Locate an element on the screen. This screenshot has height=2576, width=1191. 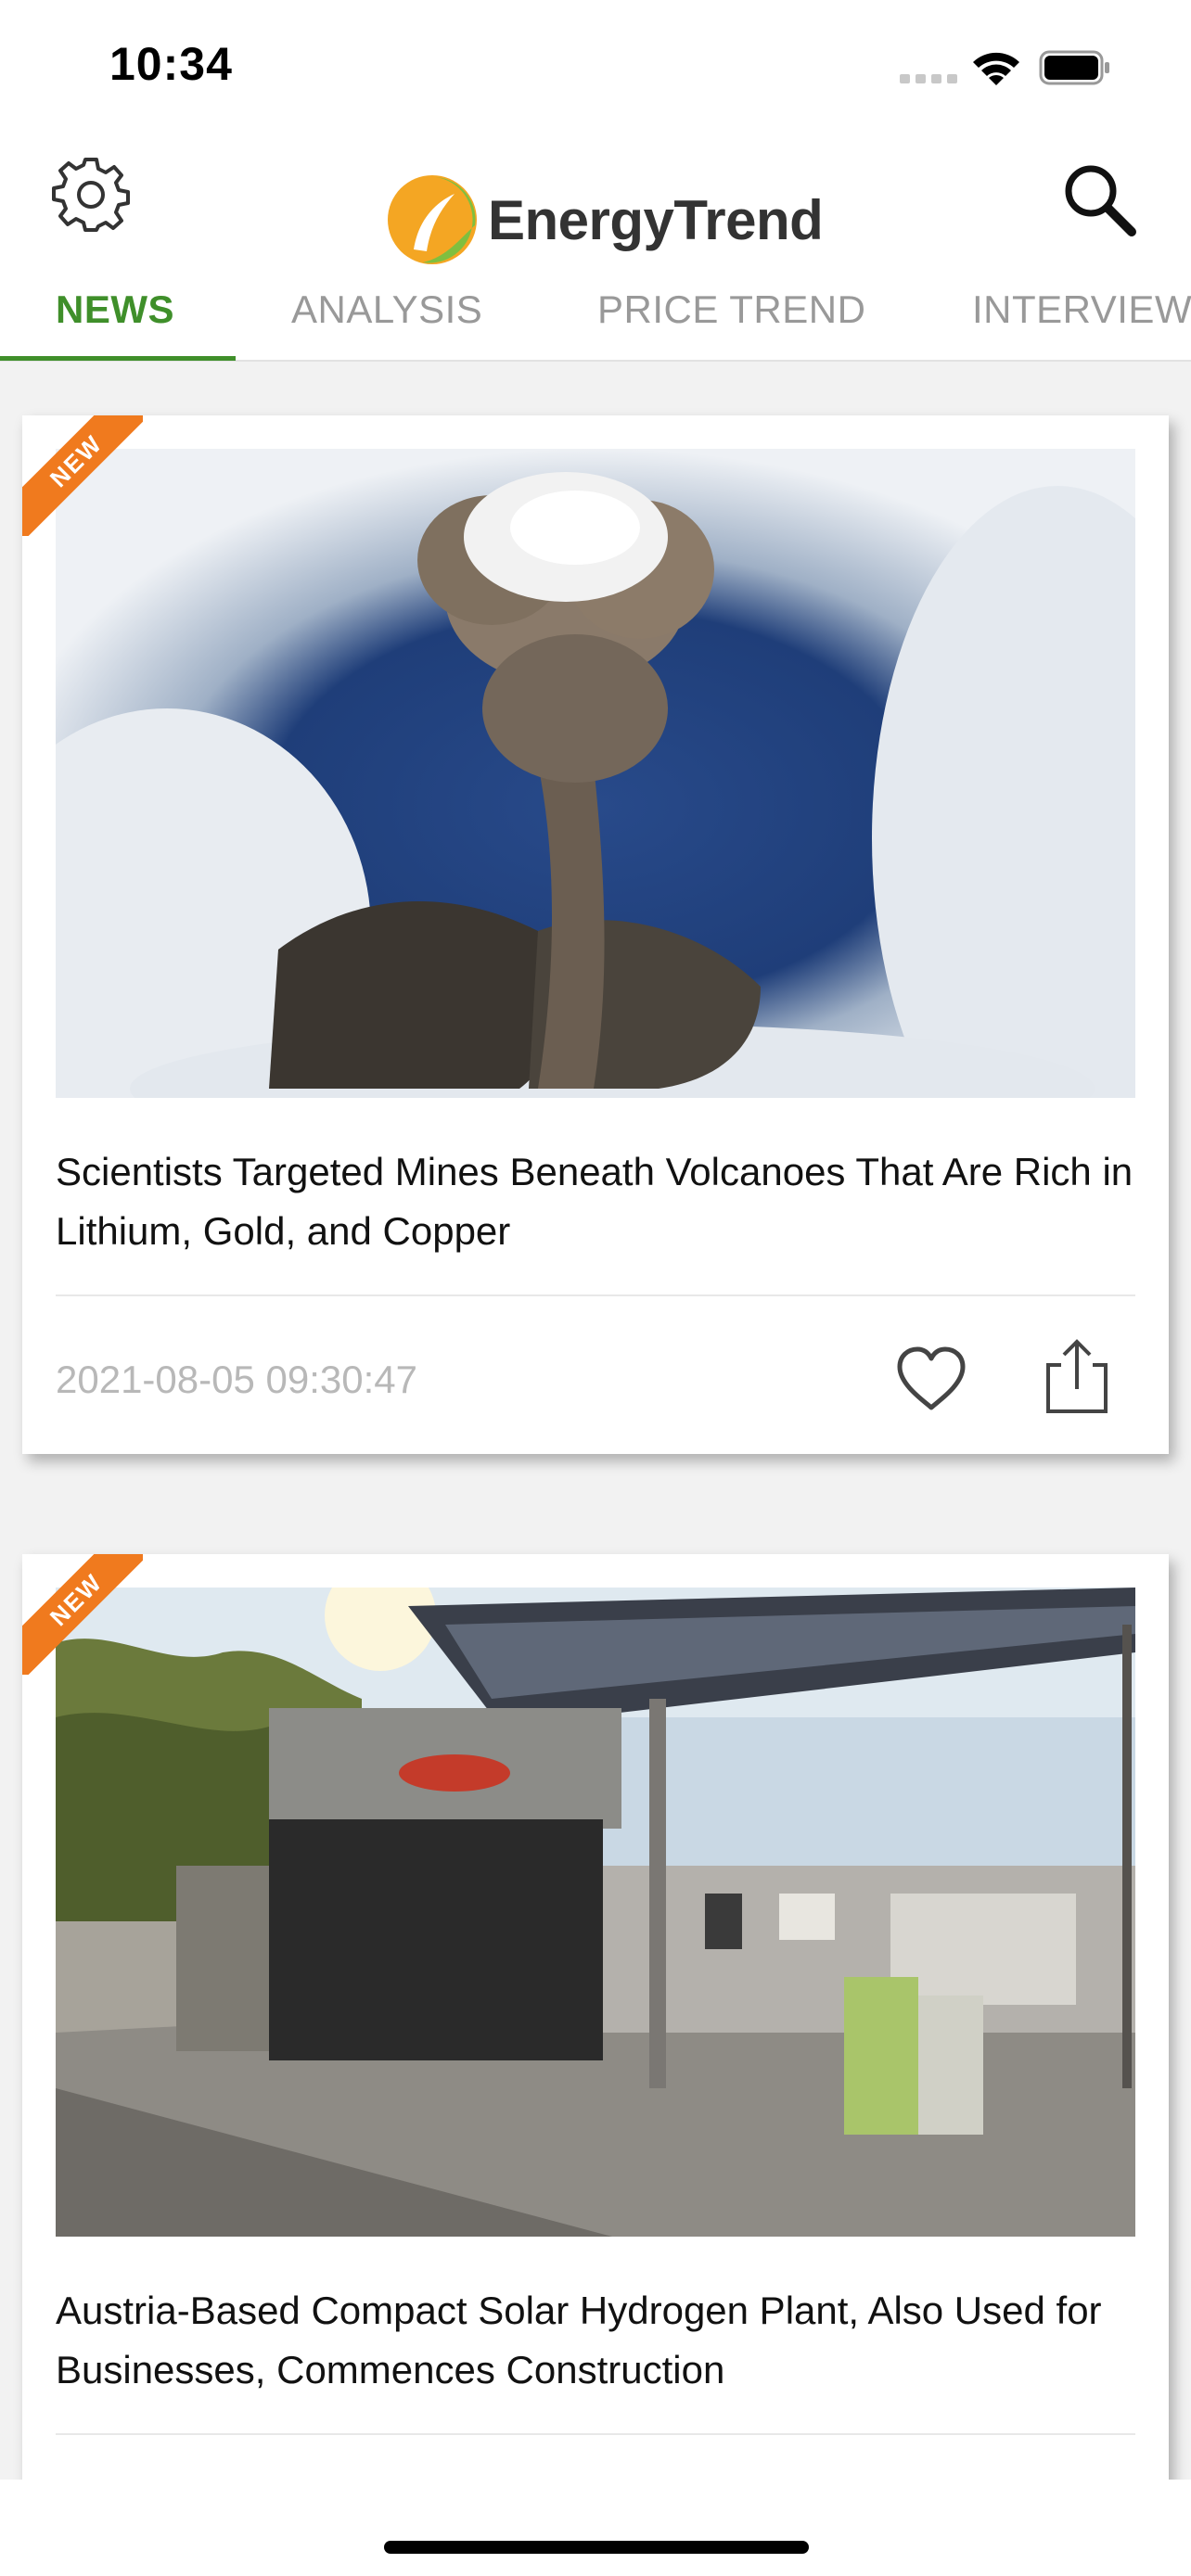
gear-icon is located at coordinates (91, 197).